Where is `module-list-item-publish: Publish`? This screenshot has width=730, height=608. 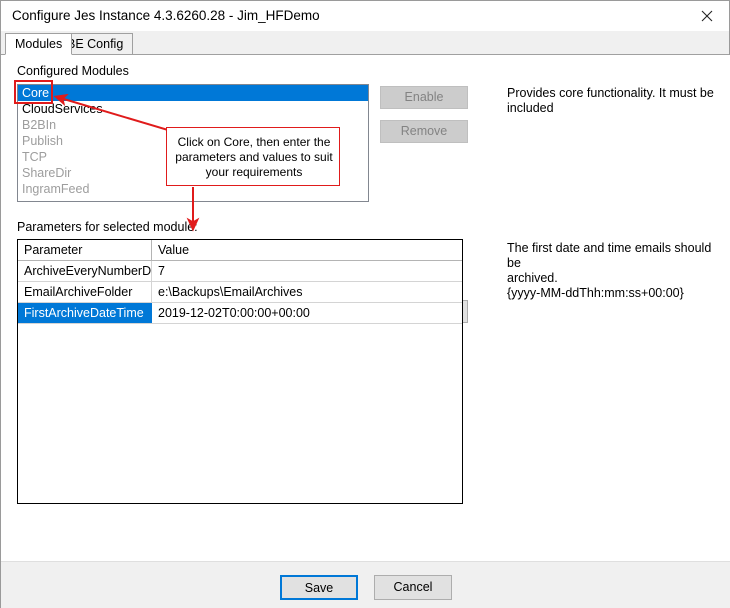
module-list-item-publish: Publish is located at coordinates (193, 141).